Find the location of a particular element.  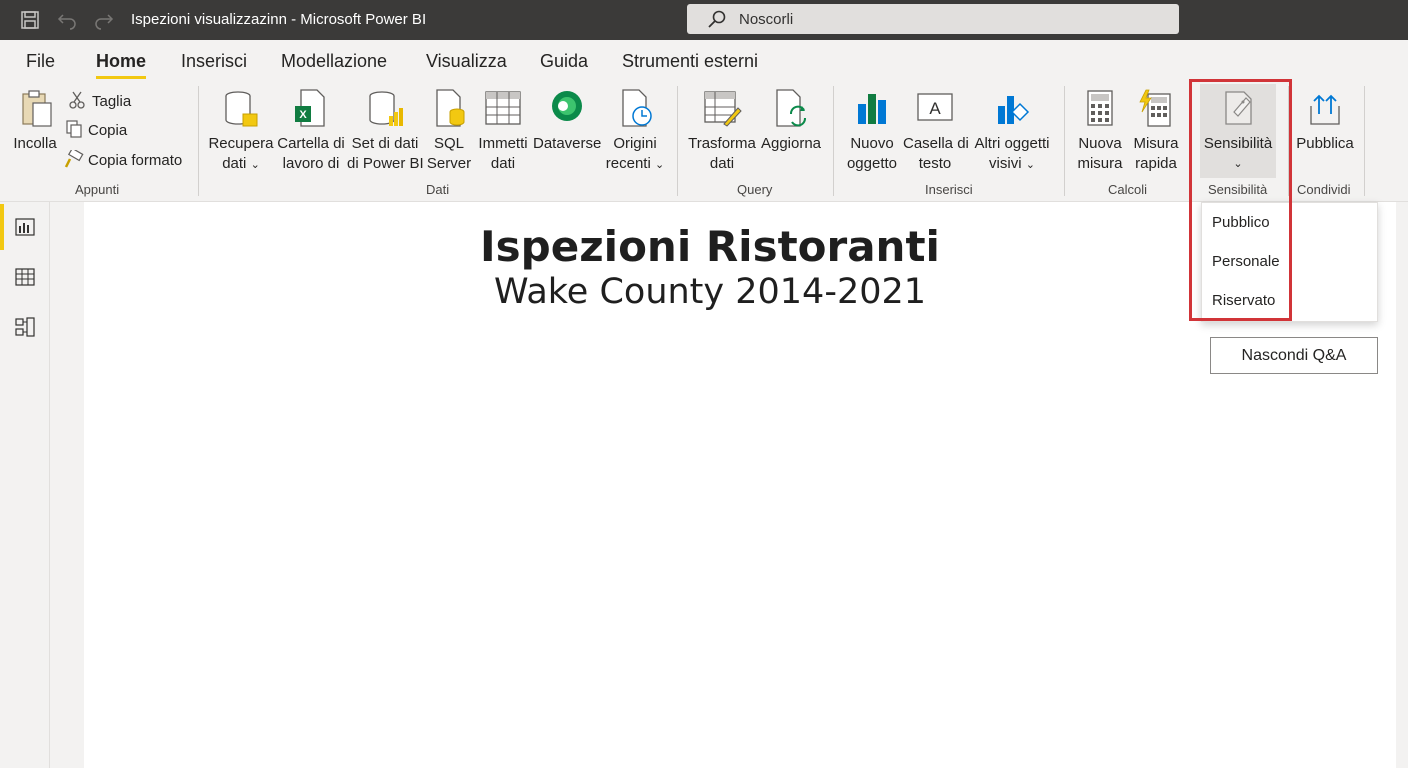

new-visual-button: Nuovo oggetto is located at coordinates (872, 131).